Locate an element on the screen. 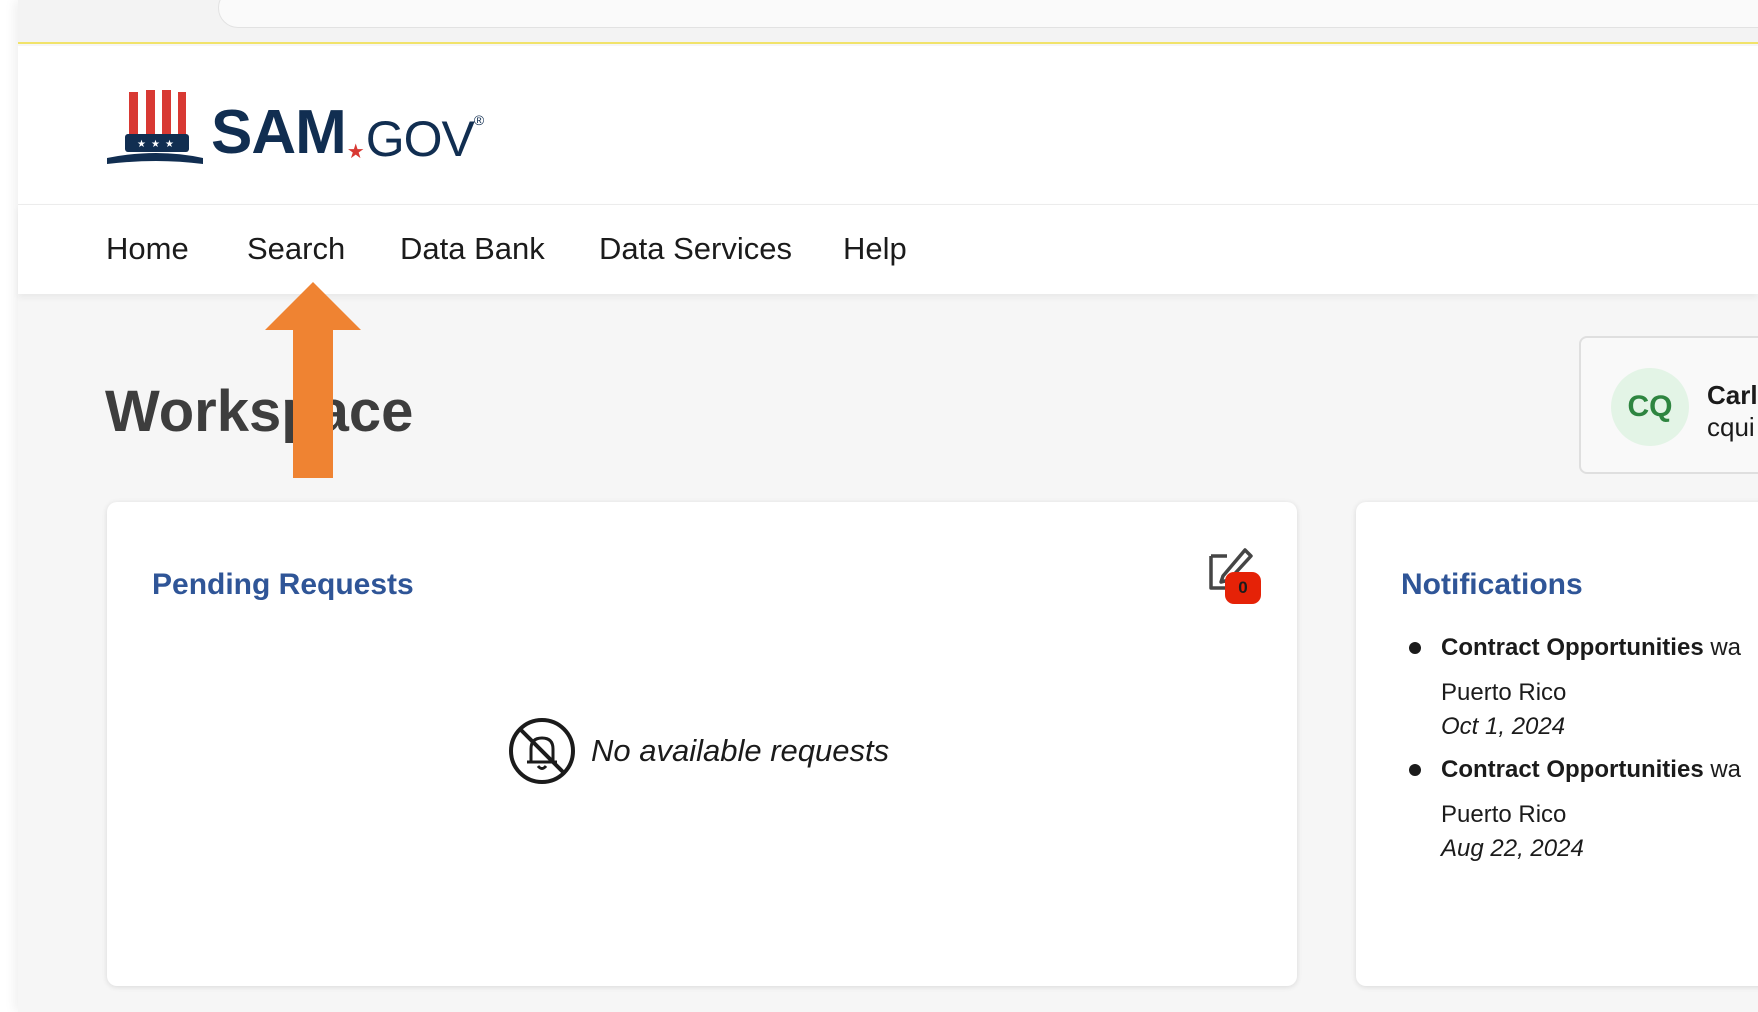 This screenshot has height=1012, width=1758. main-nav: Home Search Data Bank Data Services Help is located at coordinates (888, 249).